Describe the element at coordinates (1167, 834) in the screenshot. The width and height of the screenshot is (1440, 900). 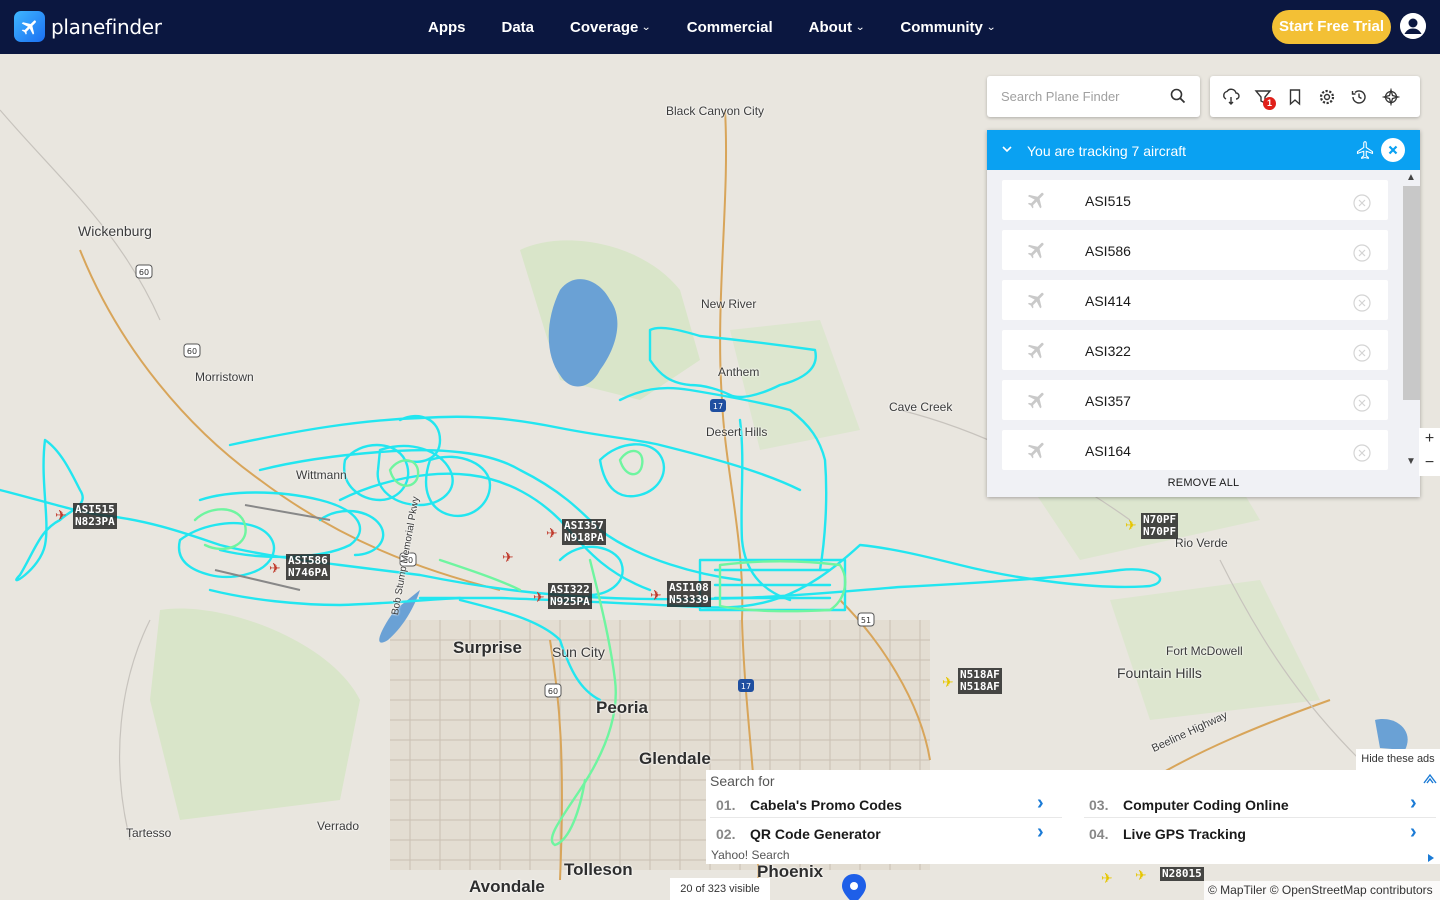
I see `ad-link: 04. Live GPS Tracking` at that location.